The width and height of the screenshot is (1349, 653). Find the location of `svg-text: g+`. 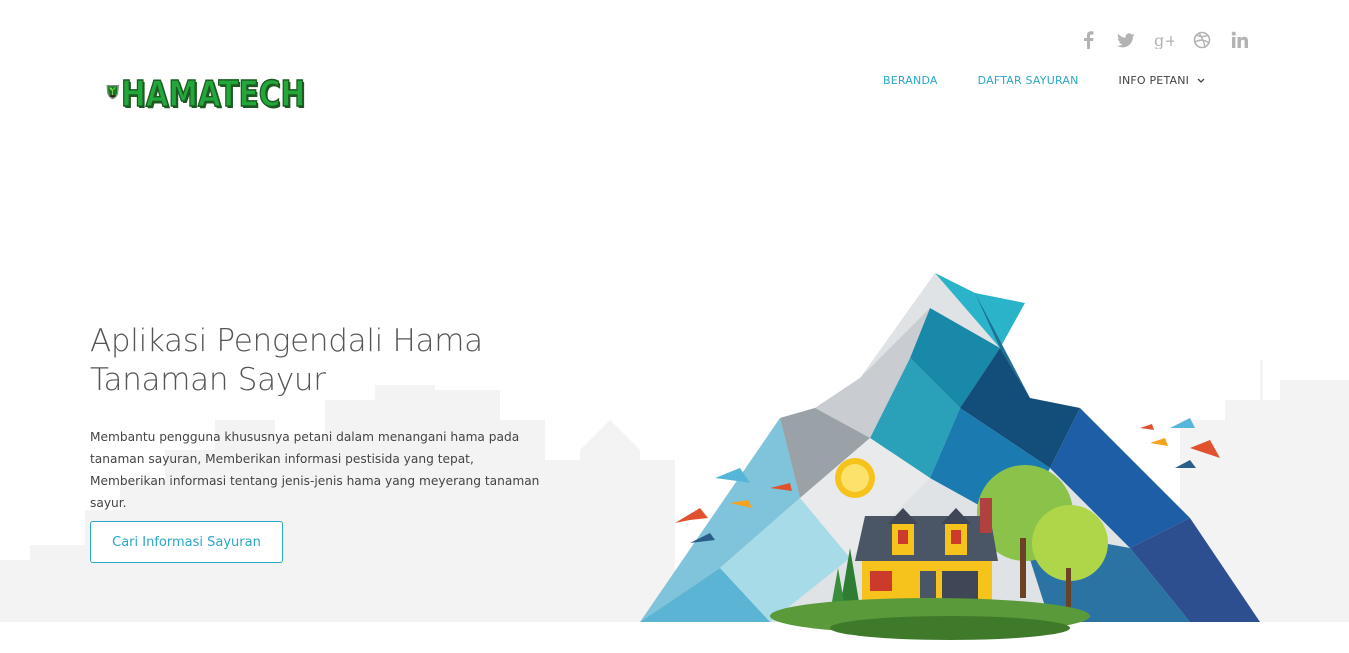

svg-text: g+ is located at coordinates (1164, 40).